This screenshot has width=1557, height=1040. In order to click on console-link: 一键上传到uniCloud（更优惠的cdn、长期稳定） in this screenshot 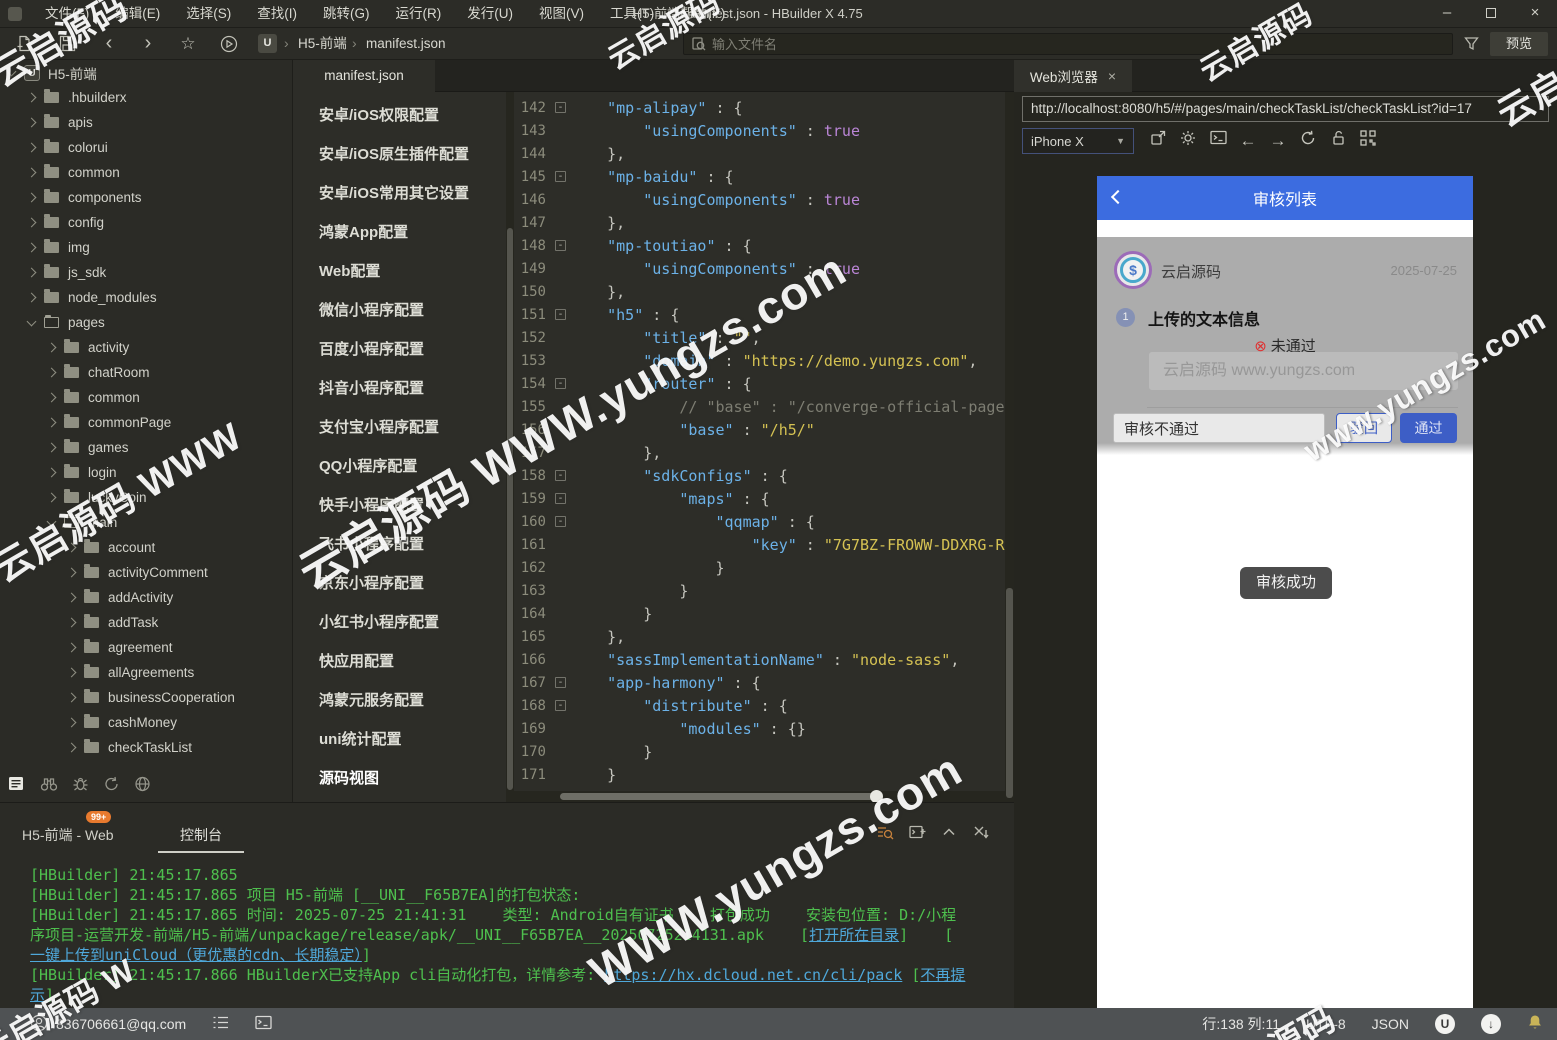, I will do `click(196, 955)`.